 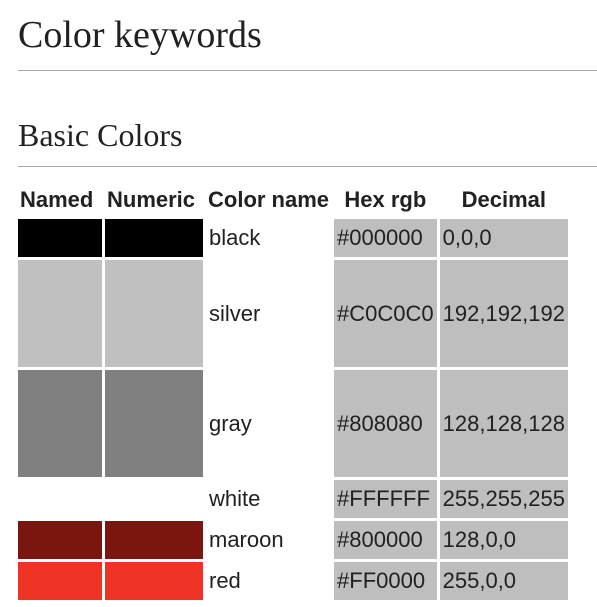 I want to click on decimal-cell: 192,192,192, so click(x=503, y=313).